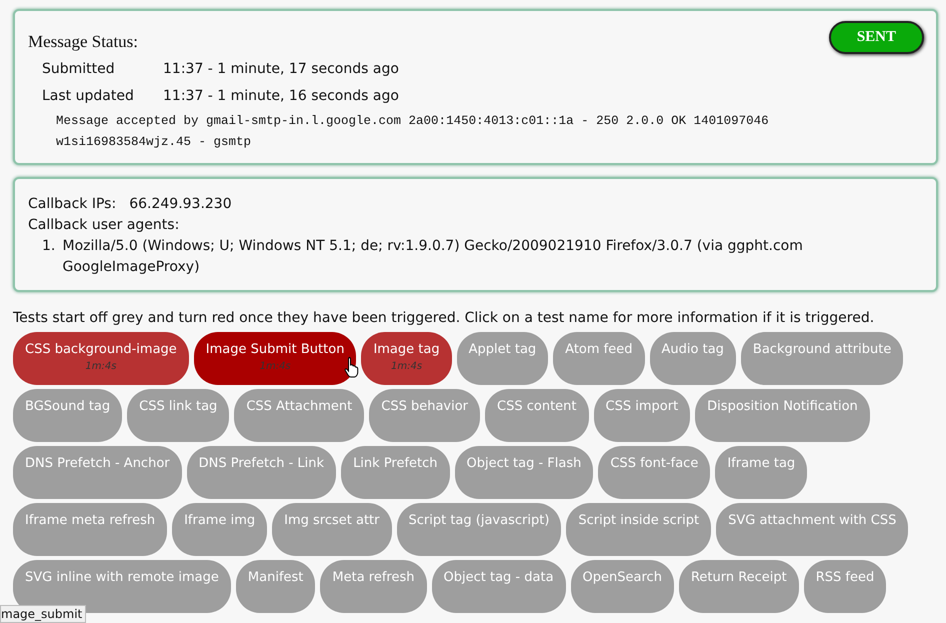  What do you see at coordinates (599, 358) in the screenshot?
I see `test-button: Atom feed` at bounding box center [599, 358].